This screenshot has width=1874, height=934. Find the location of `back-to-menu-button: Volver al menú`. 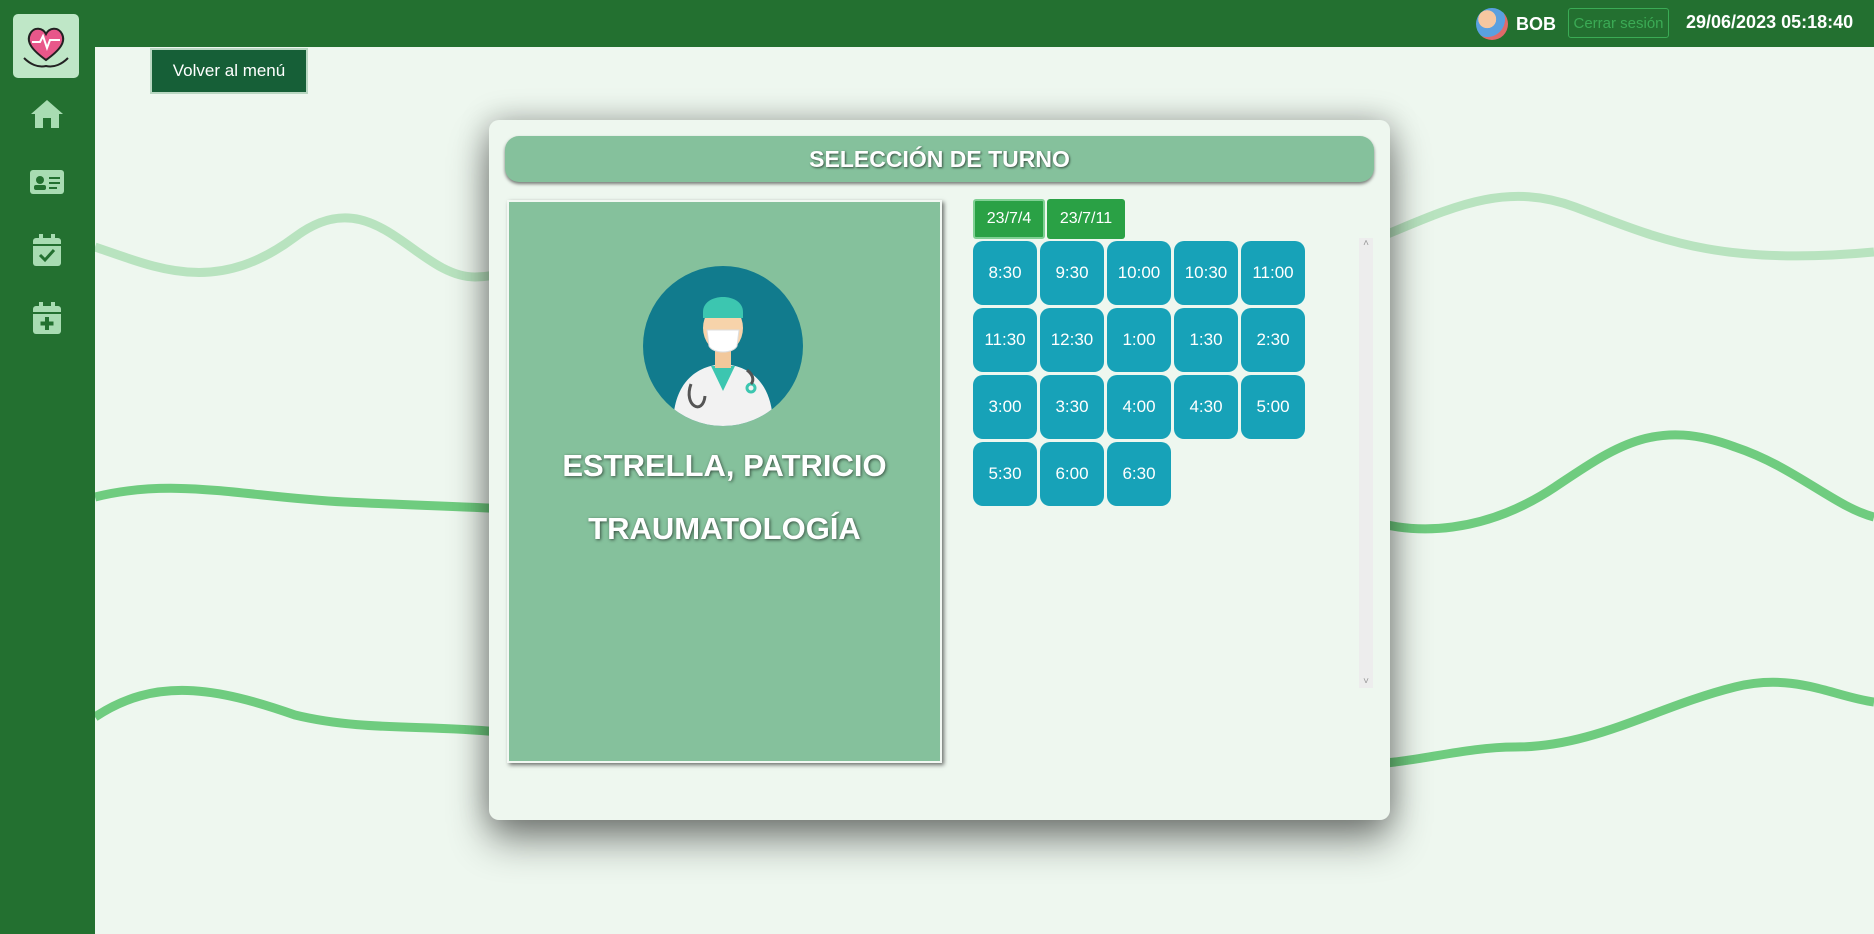

back-to-menu-button: Volver al menú is located at coordinates (229, 71).